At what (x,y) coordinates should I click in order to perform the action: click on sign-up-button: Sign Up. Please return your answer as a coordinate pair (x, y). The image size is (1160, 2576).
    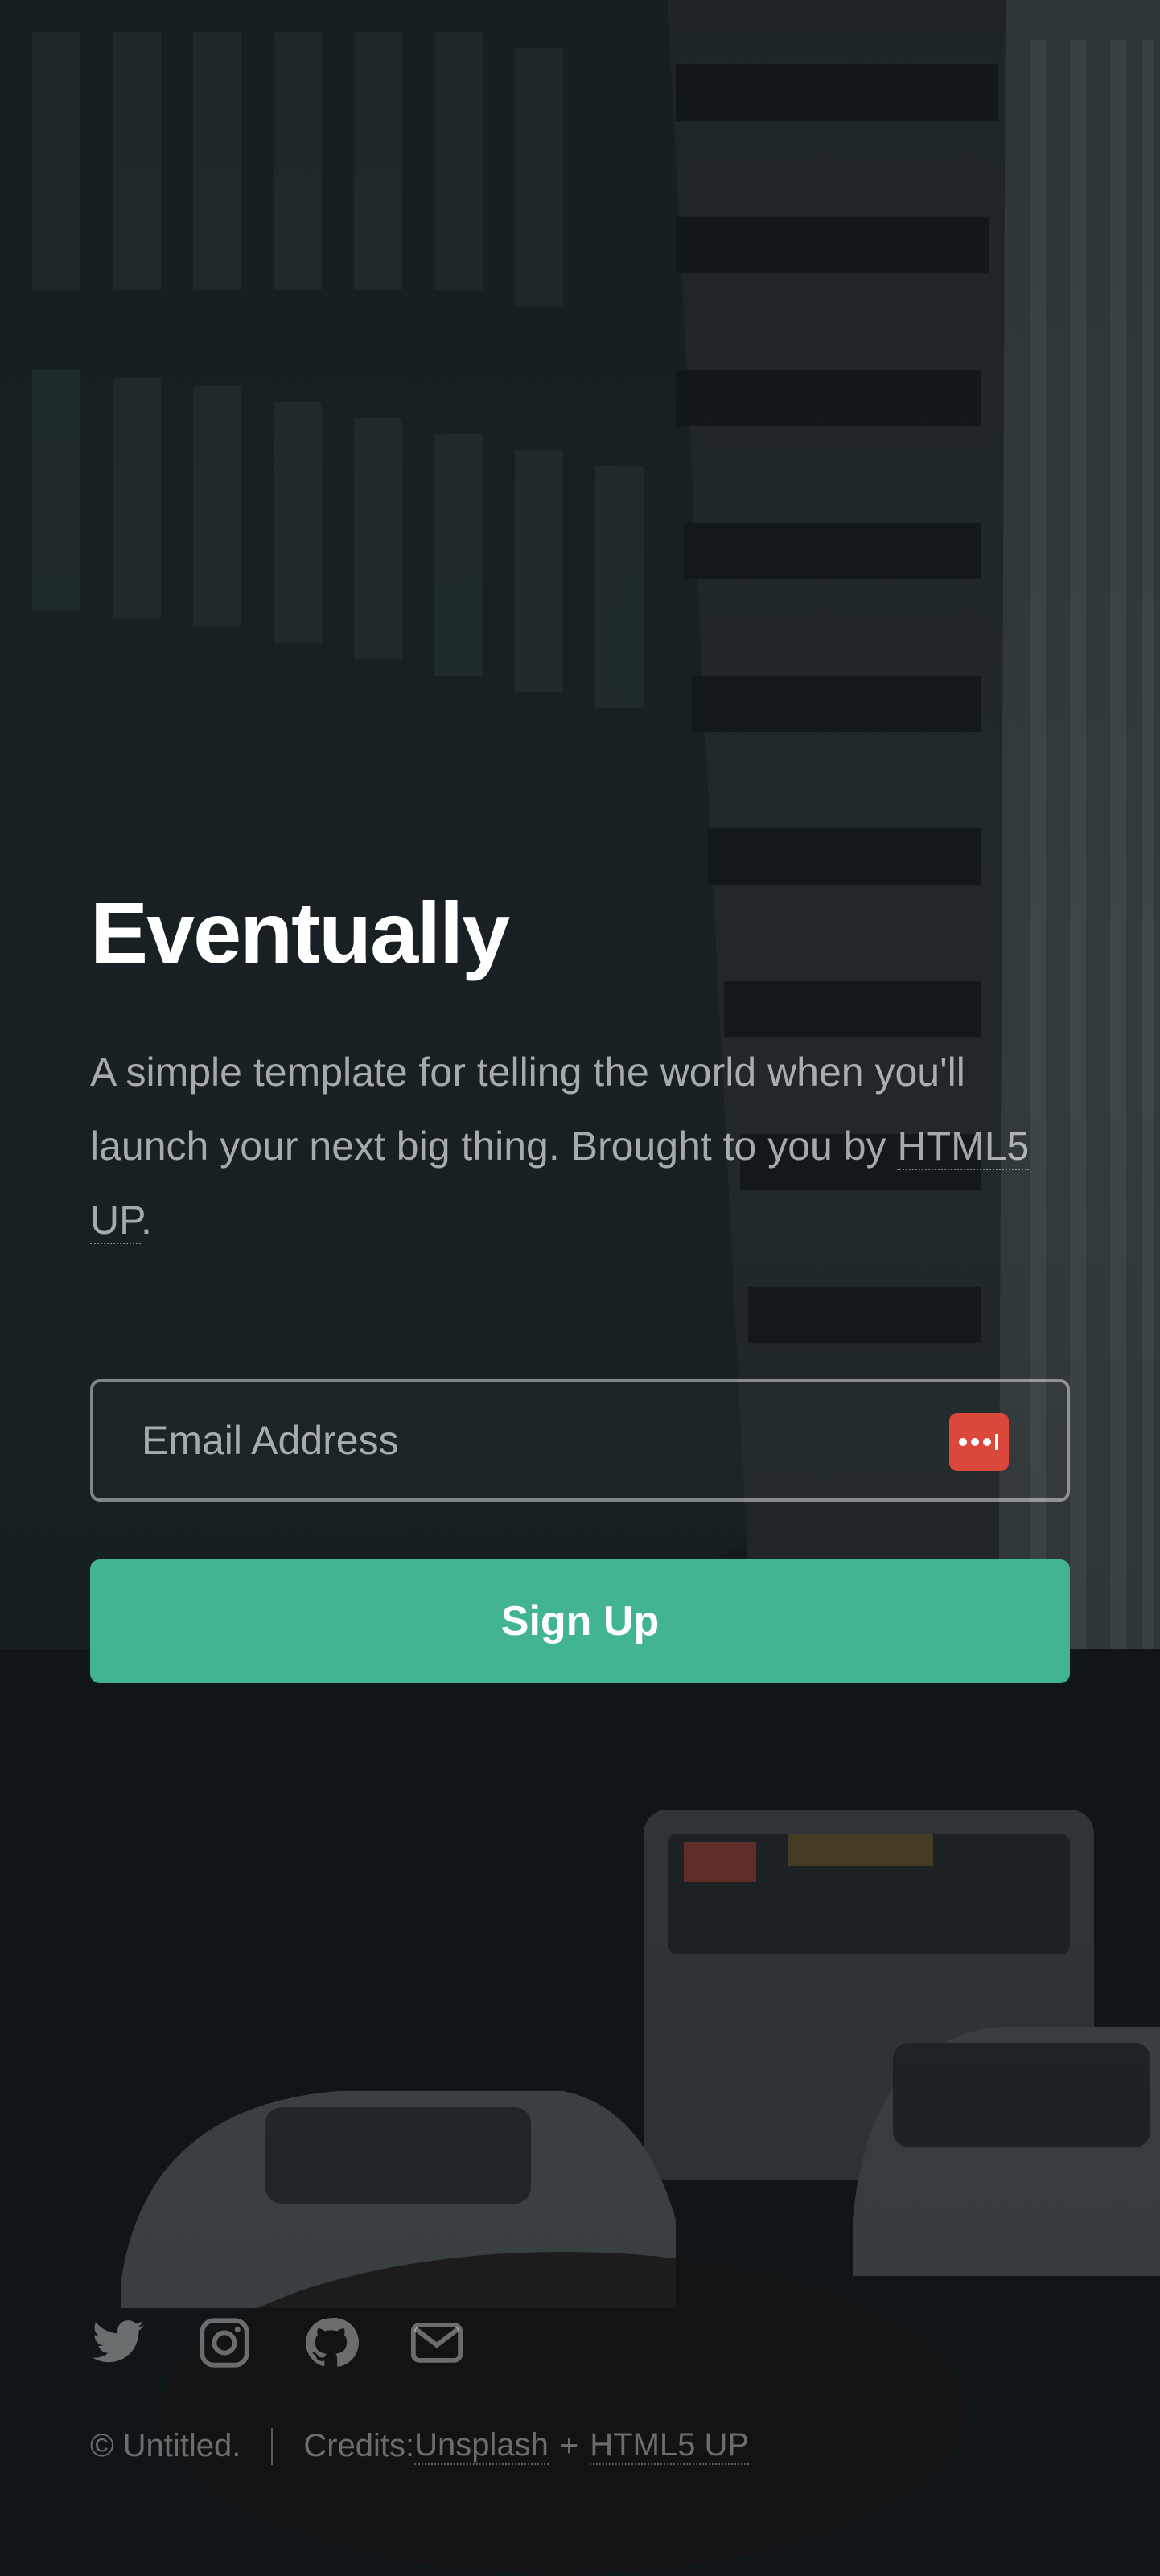
    Looking at the image, I should click on (580, 1621).